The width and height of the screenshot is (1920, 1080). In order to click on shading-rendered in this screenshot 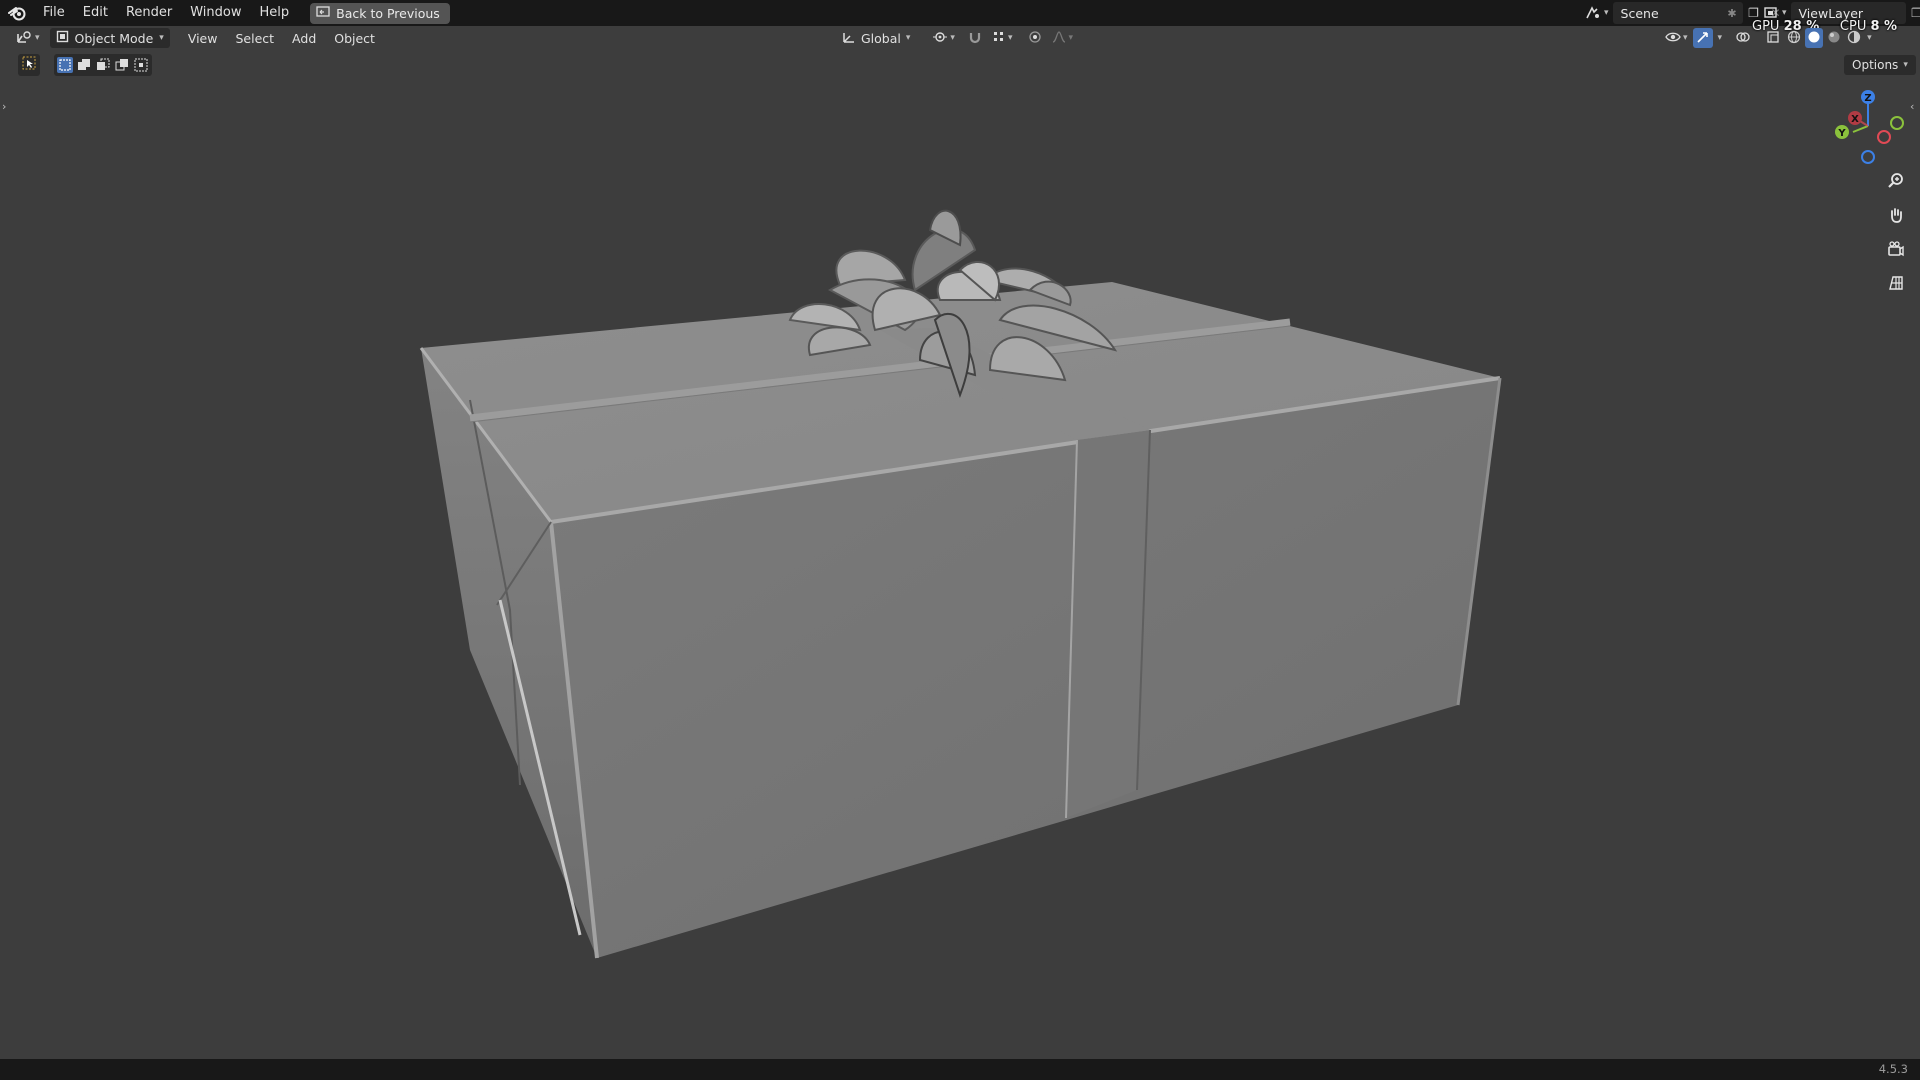, I will do `click(1854, 38)`.